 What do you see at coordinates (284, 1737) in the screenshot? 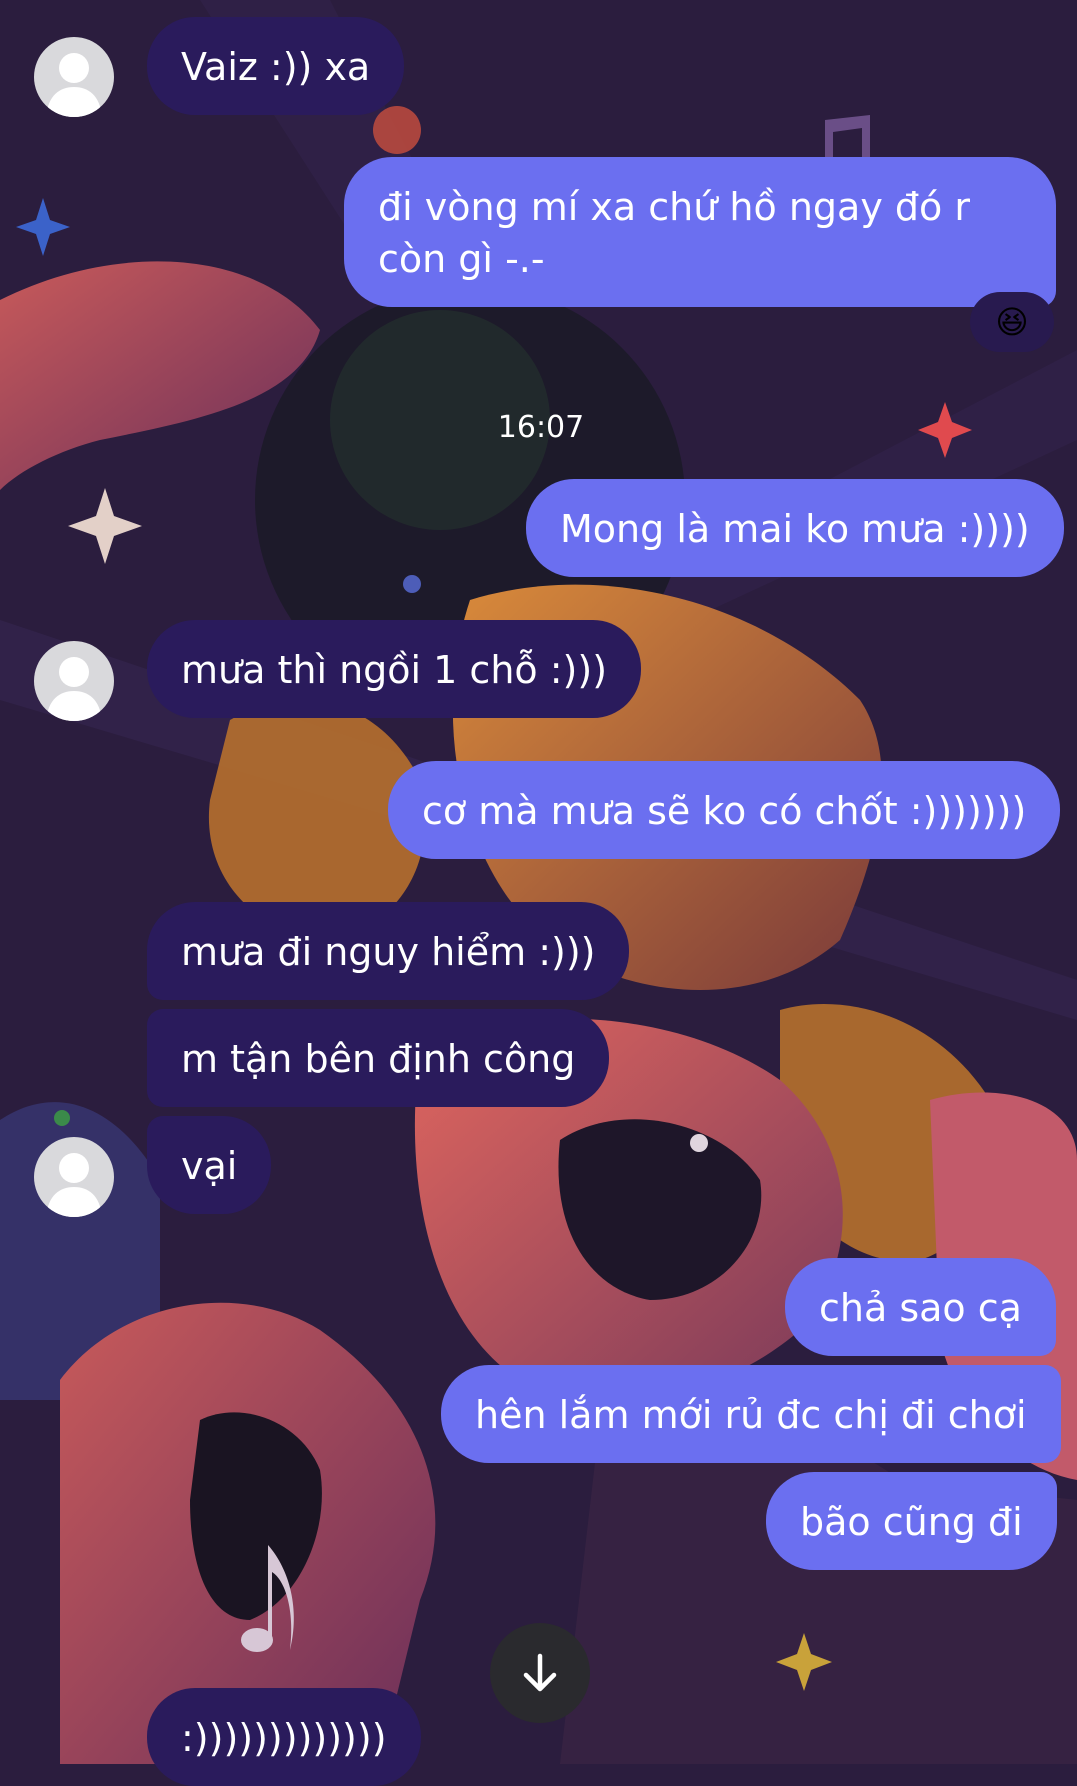
I see `incoming-message: :)))))))))))))` at bounding box center [284, 1737].